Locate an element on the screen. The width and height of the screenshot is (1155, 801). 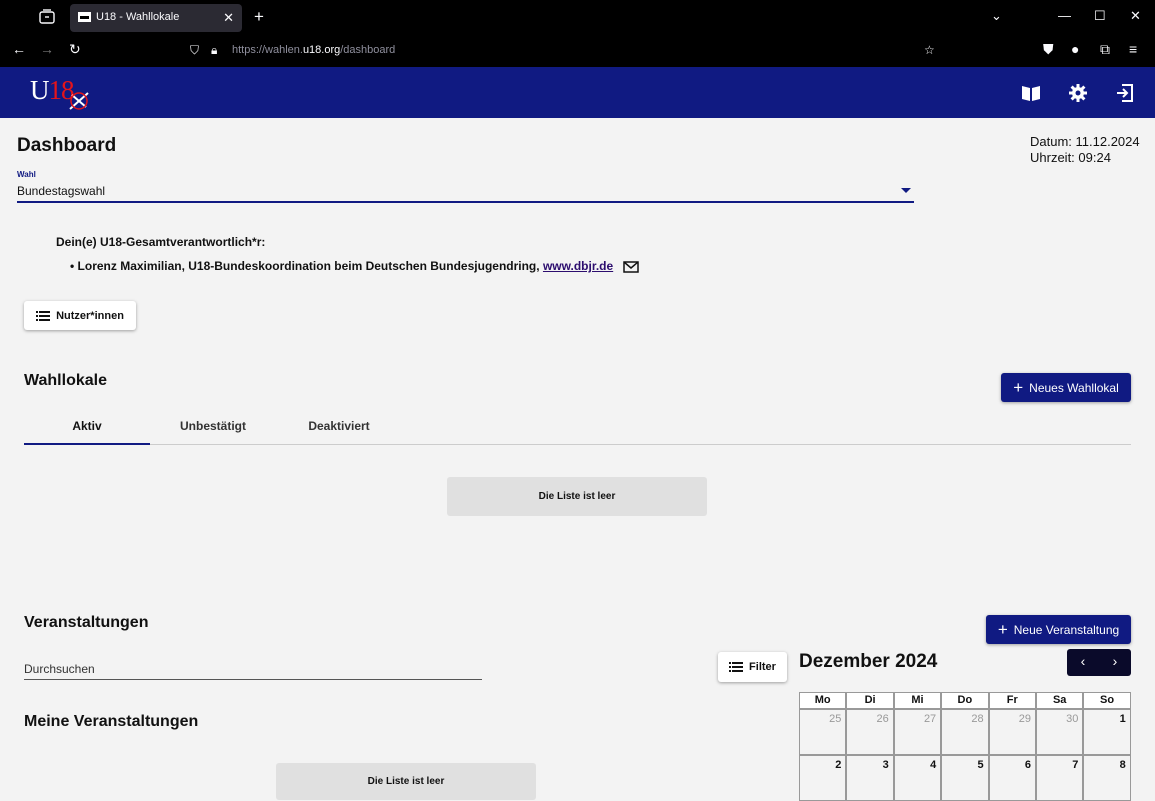
reload-icon: ↻ is located at coordinates (75, 49).